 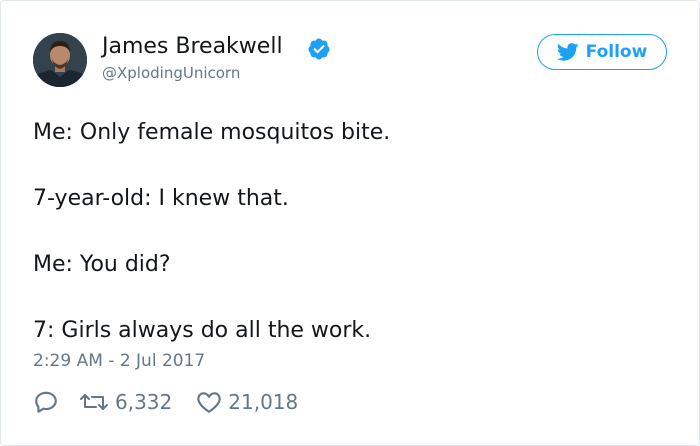 What do you see at coordinates (102, 264) in the screenshot?
I see `tweet-line: Me: You did?` at bounding box center [102, 264].